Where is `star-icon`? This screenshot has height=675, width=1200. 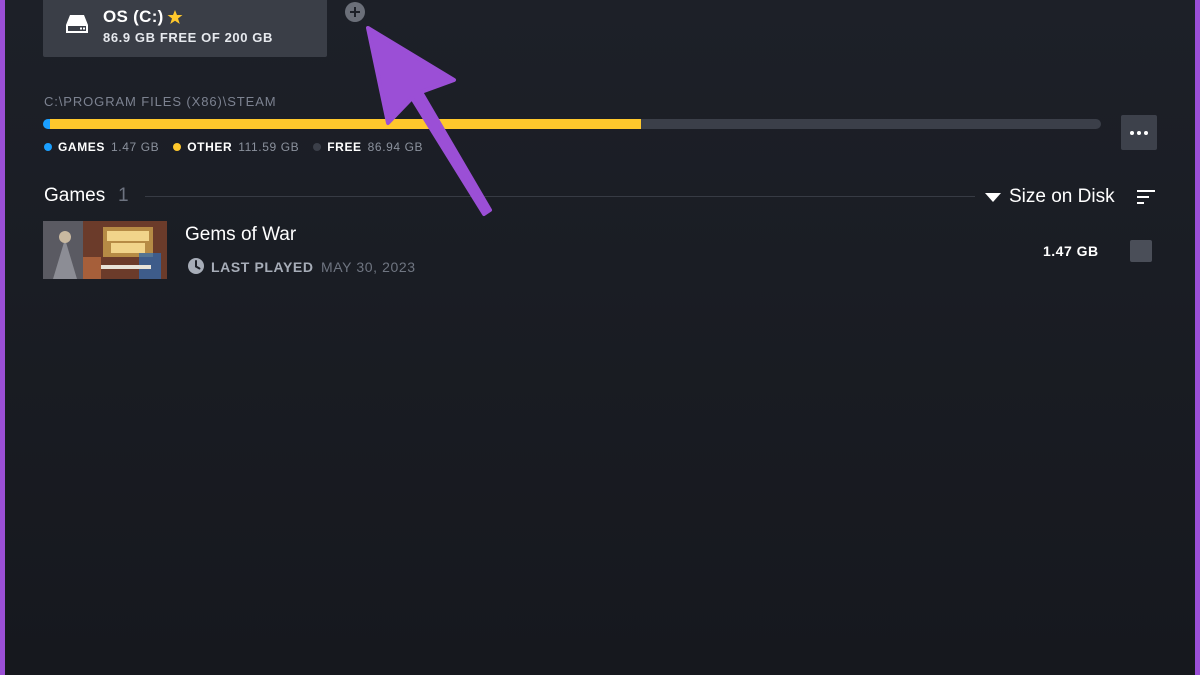 star-icon is located at coordinates (175, 17).